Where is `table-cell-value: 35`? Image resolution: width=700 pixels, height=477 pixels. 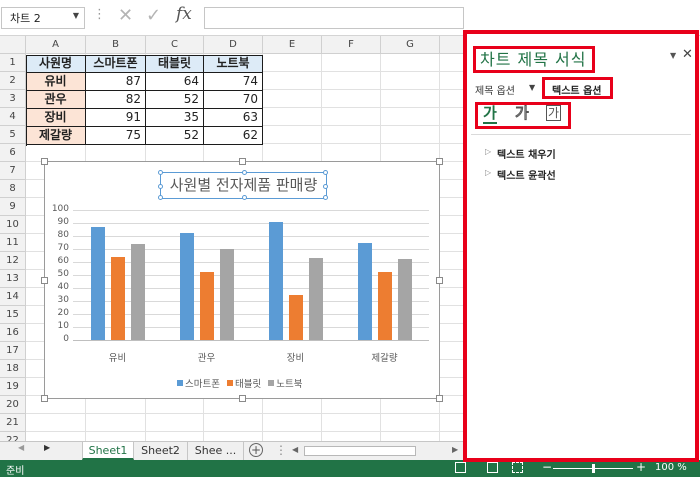
table-cell-value: 35 is located at coordinates (175, 118).